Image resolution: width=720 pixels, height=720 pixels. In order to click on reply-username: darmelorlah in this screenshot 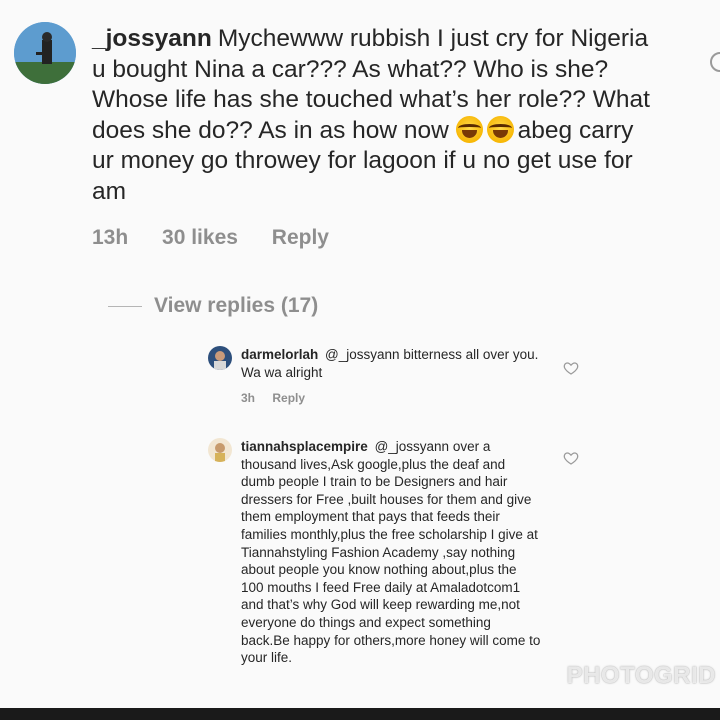, I will do `click(279, 354)`.